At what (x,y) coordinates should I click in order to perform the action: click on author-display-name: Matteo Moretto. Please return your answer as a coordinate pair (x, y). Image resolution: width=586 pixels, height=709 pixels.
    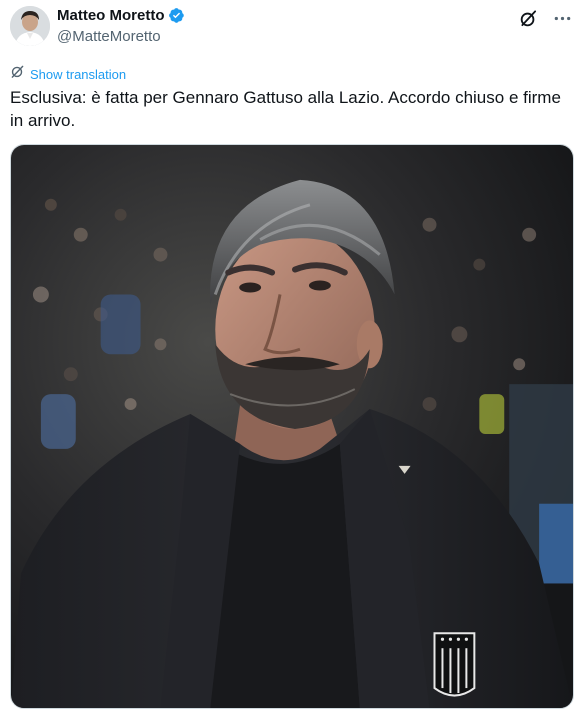
    Looking at the image, I should click on (111, 15).